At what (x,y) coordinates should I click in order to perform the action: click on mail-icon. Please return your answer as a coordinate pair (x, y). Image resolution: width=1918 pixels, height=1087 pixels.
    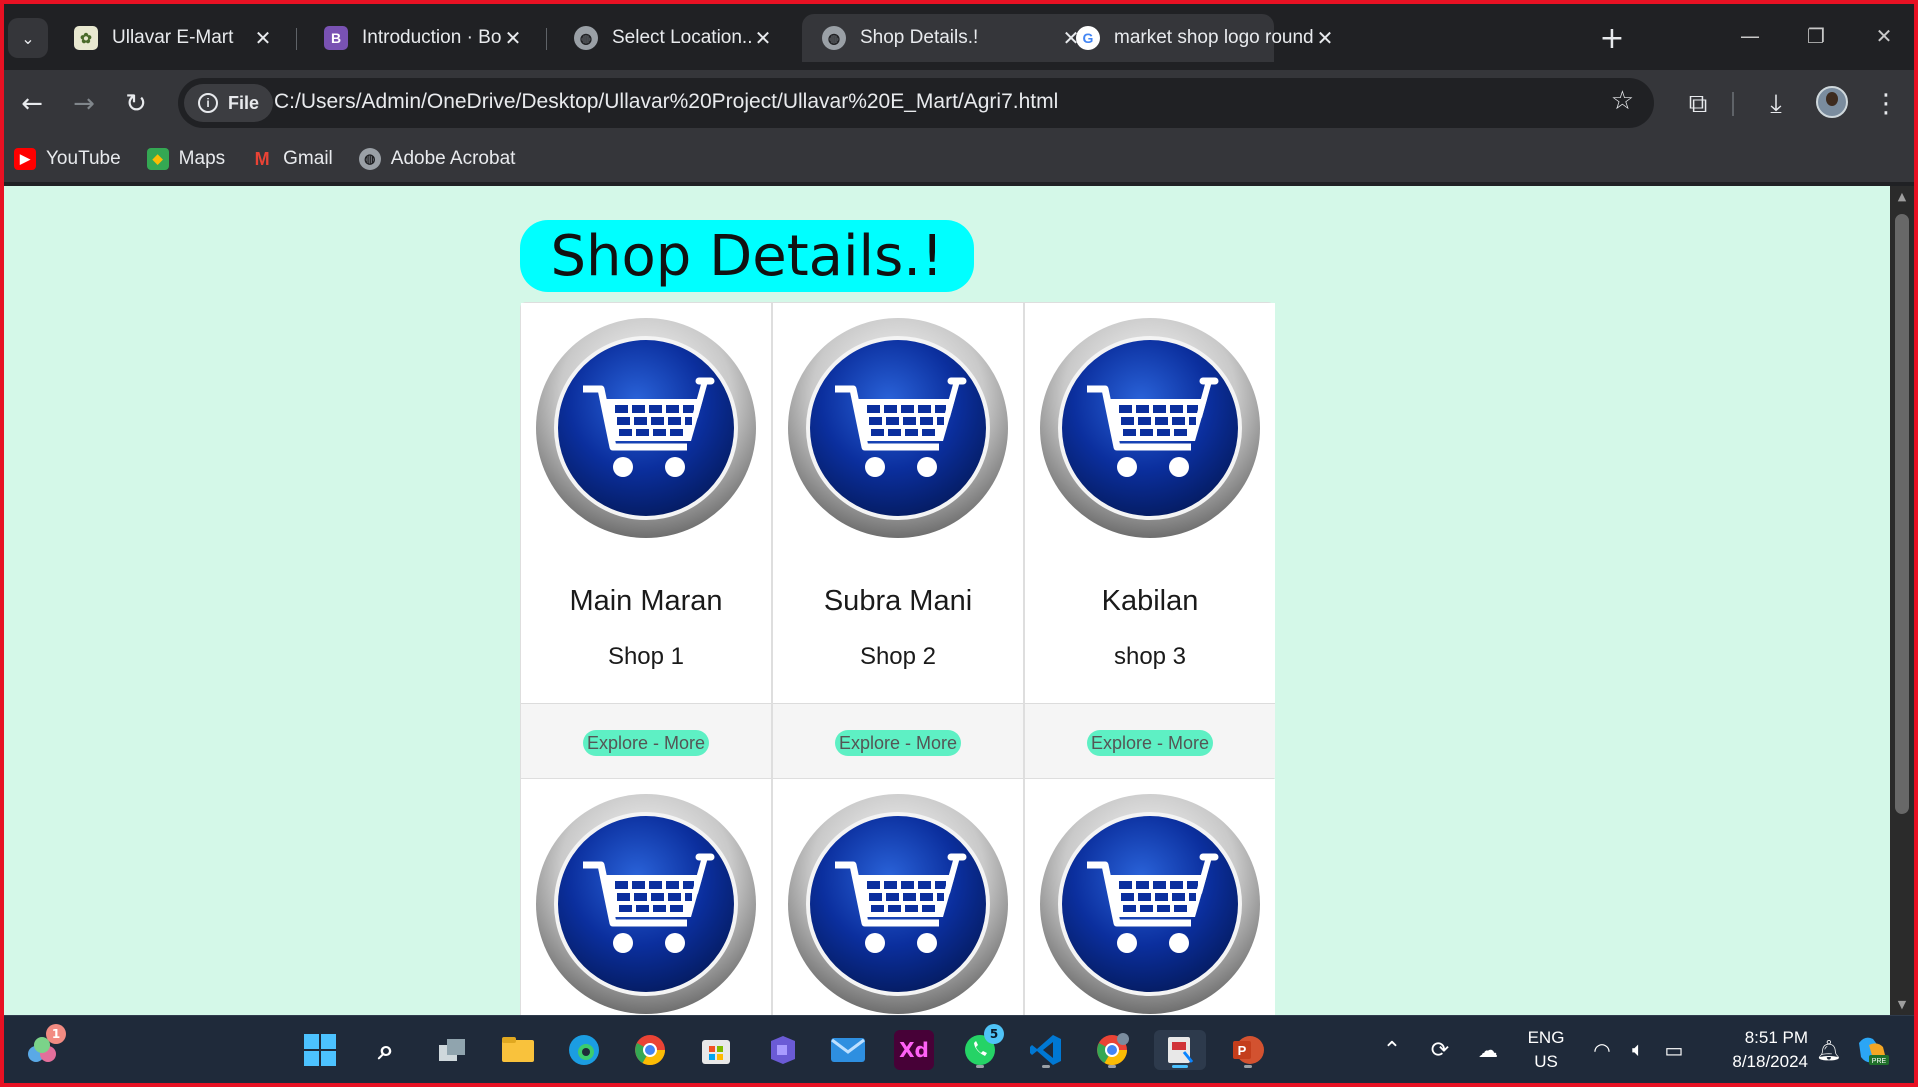
    Looking at the image, I should click on (848, 1050).